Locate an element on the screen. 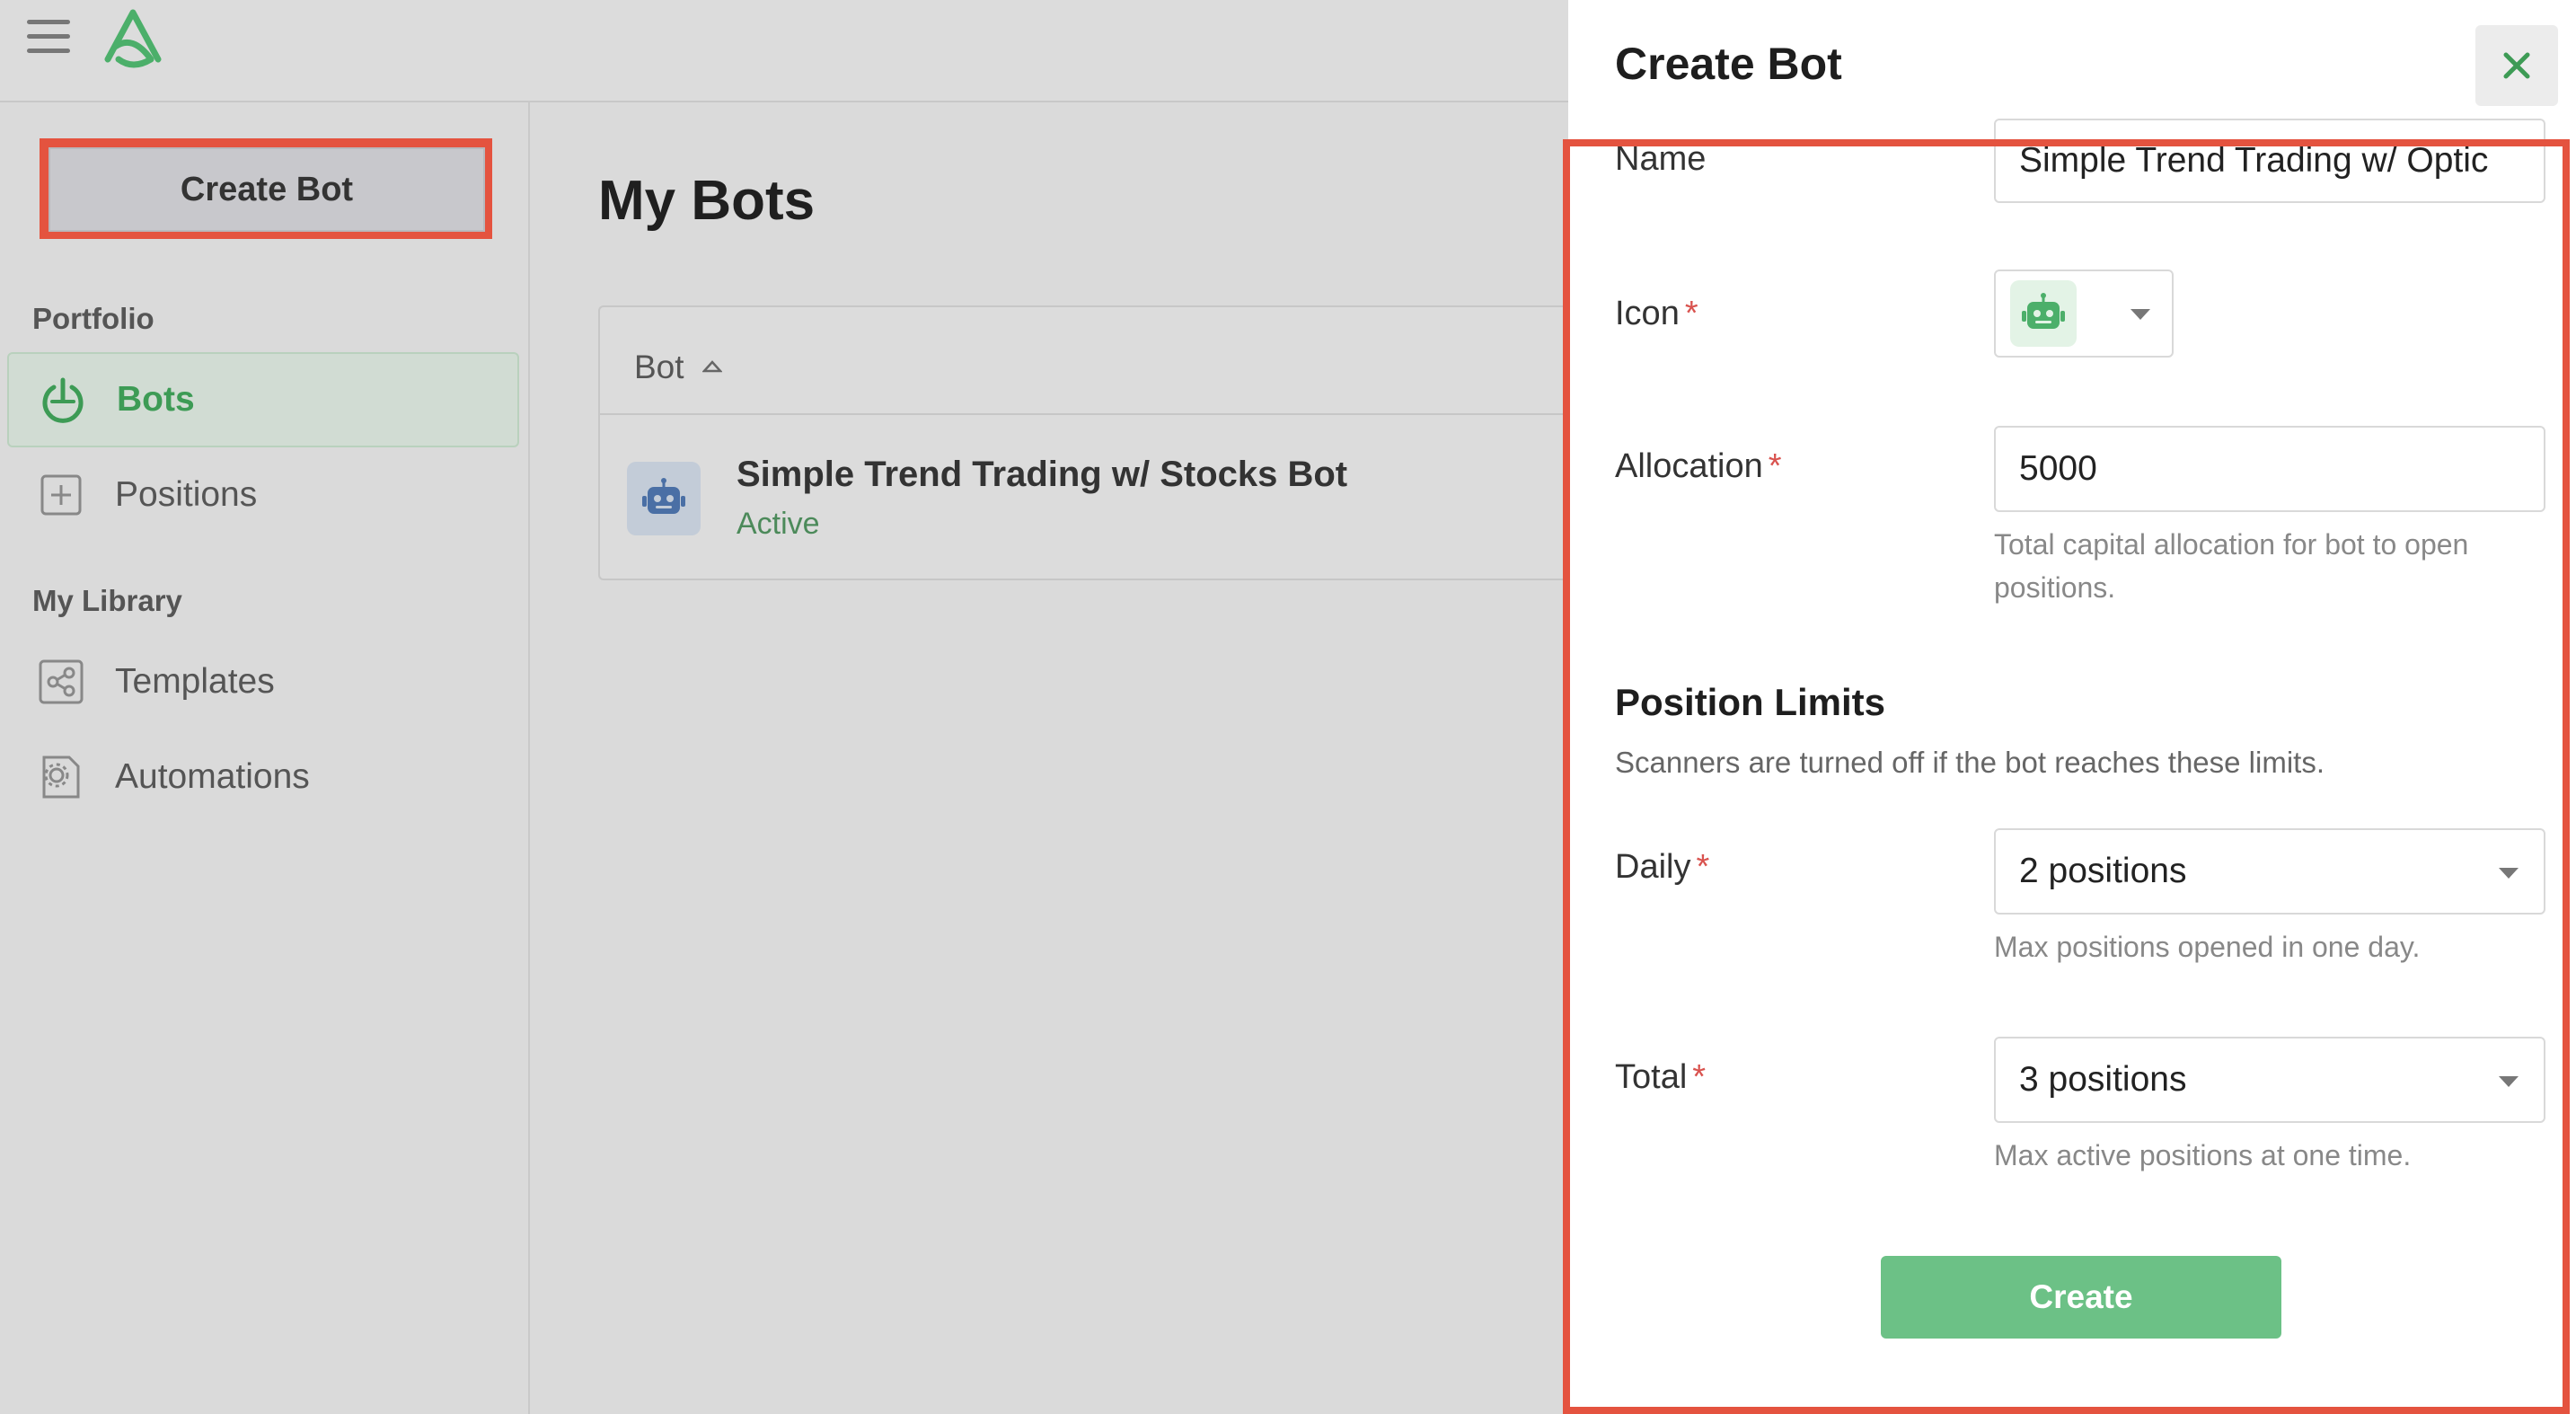  table-header: Bot is located at coordinates (1088, 361).